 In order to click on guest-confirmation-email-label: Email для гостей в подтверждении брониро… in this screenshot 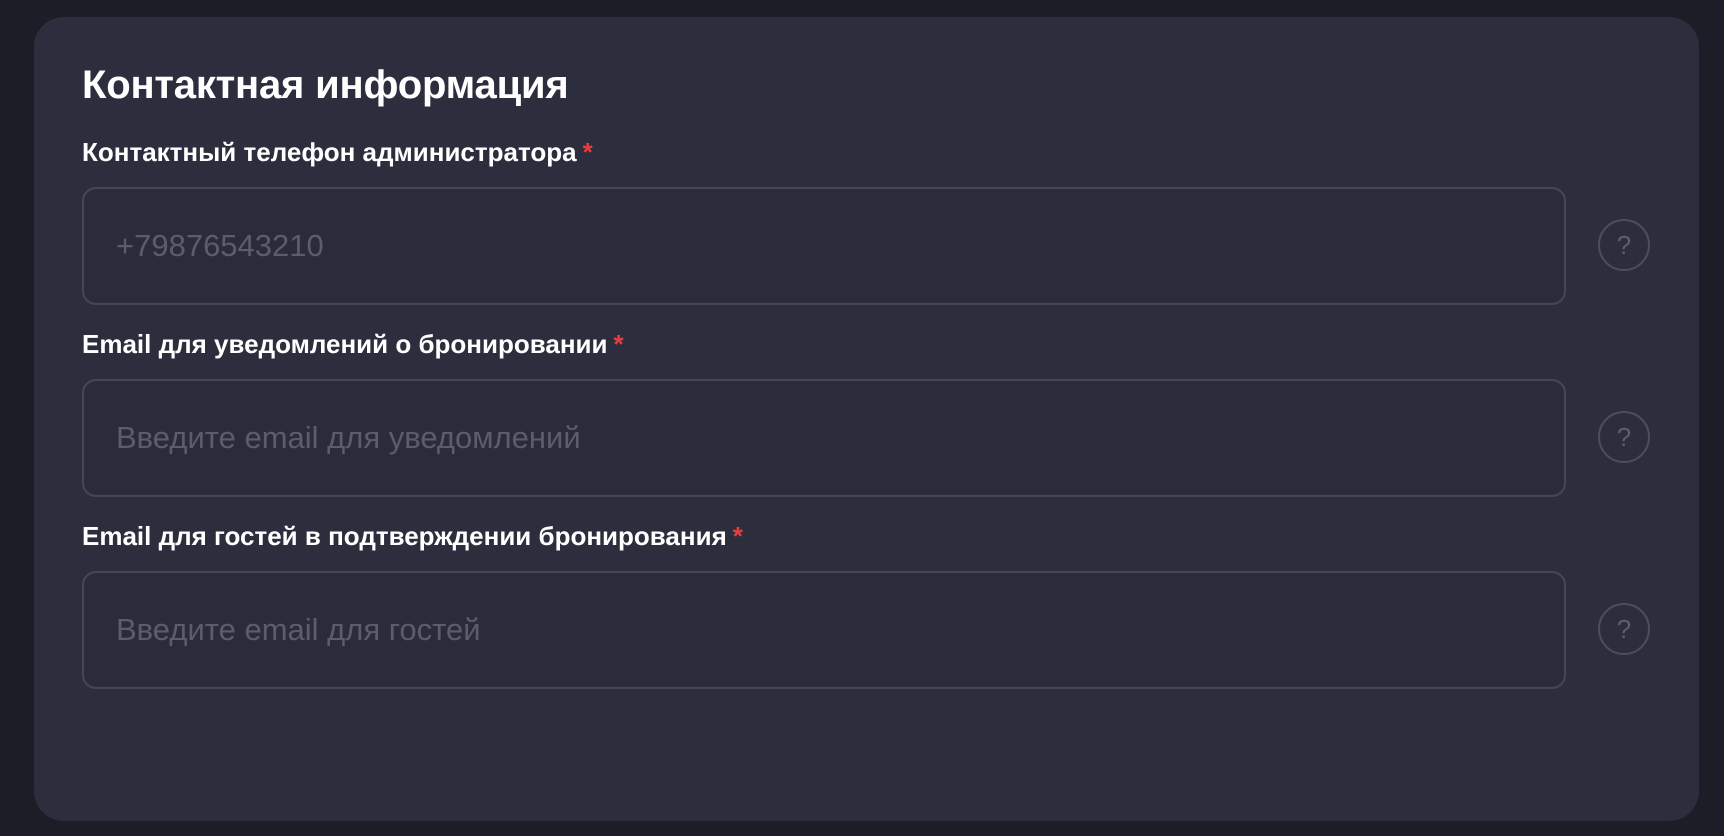, I will do `click(412, 536)`.